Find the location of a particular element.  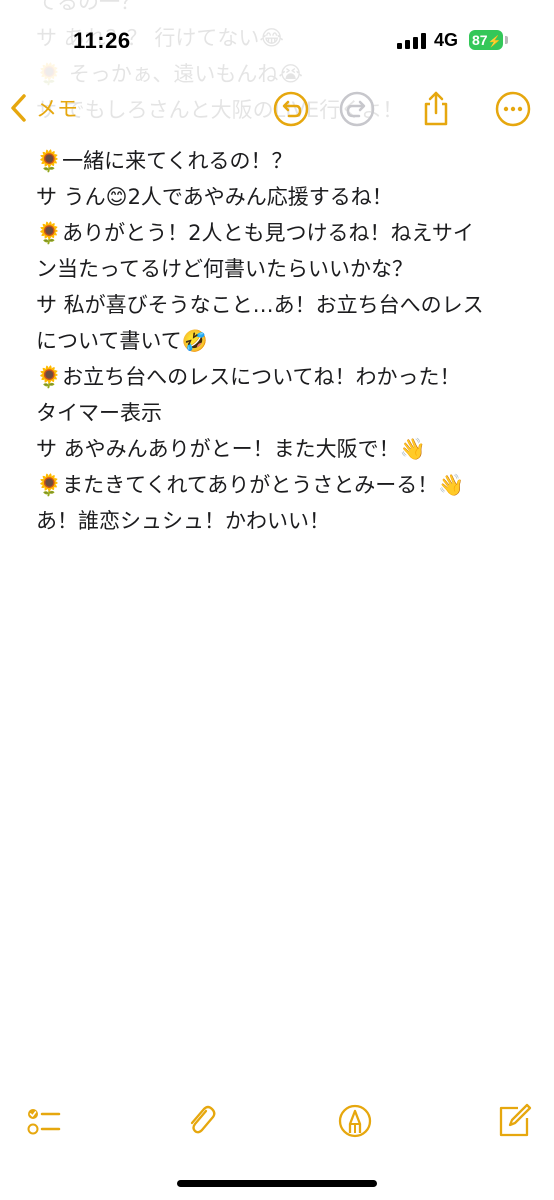

note-line: サ あやみんありがとー！また大阪で！👋 is located at coordinates (231, 449).